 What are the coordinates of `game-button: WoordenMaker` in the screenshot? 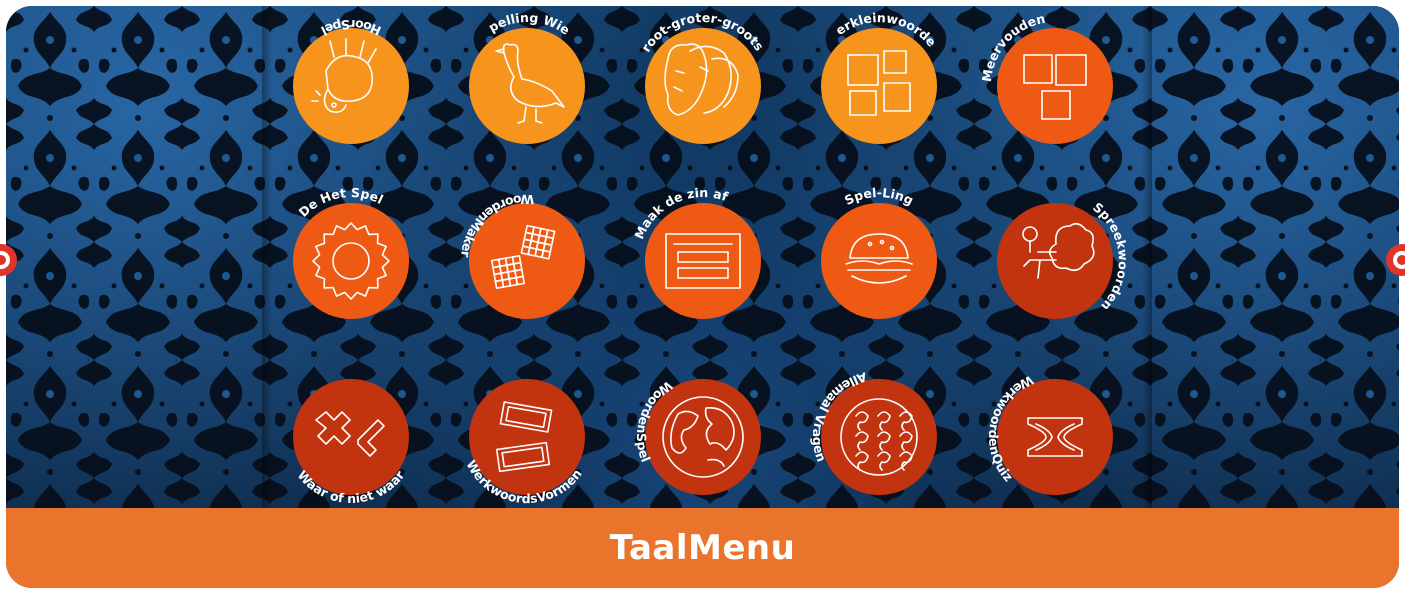 It's located at (527, 261).